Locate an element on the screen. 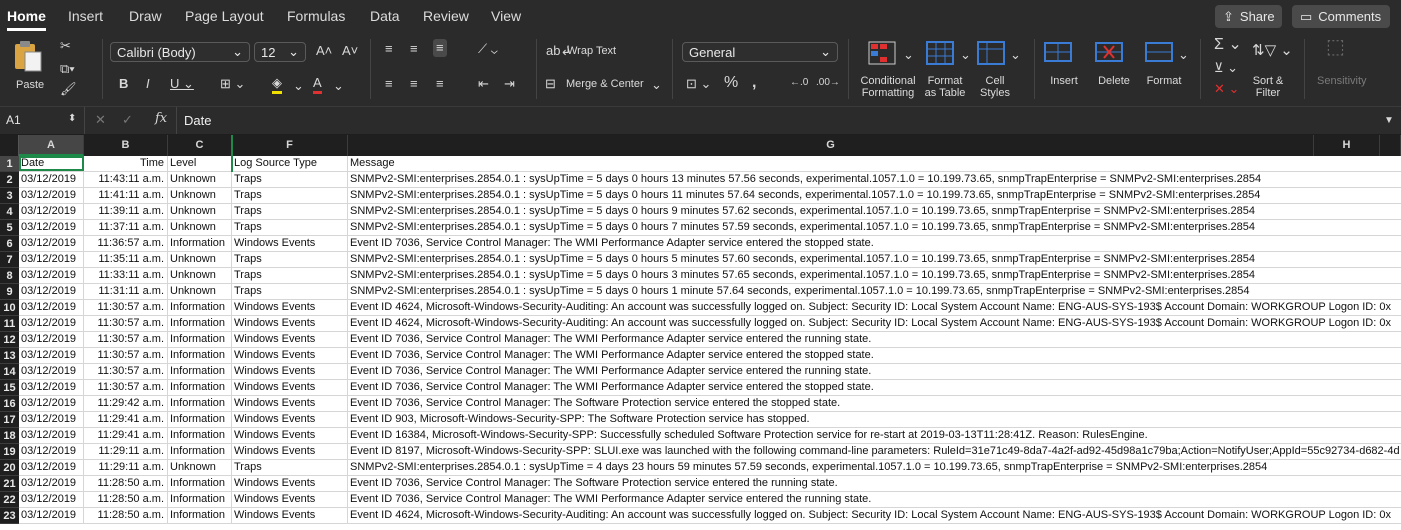  tab-draw: Draw is located at coordinates (145, 16).